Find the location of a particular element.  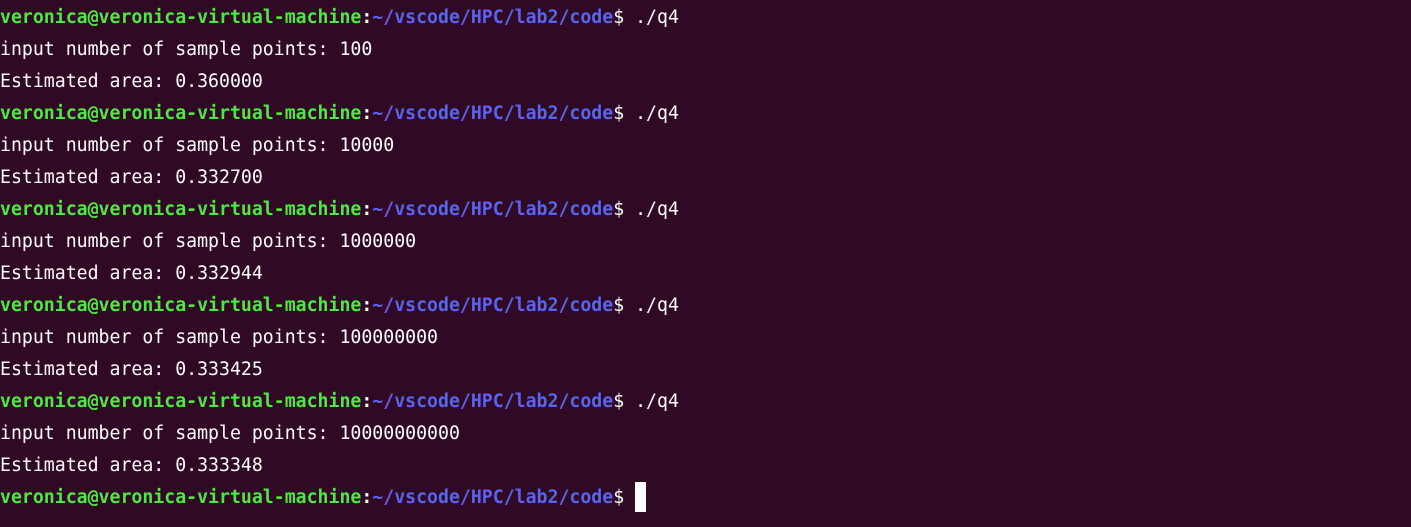

text-cursor is located at coordinates (641, 497).